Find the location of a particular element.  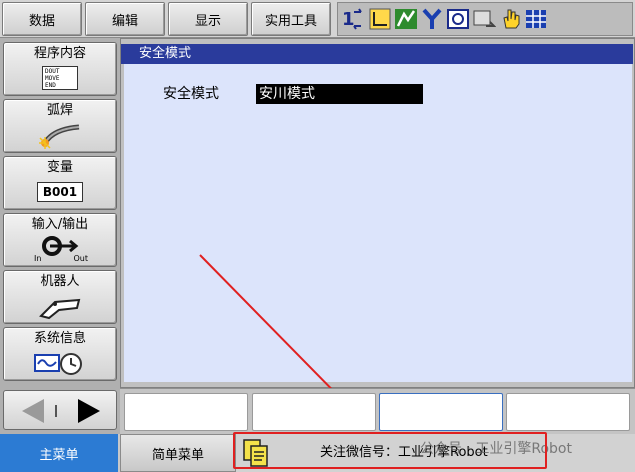

sidebar-item-label: 变量 is located at coordinates (59, 167).